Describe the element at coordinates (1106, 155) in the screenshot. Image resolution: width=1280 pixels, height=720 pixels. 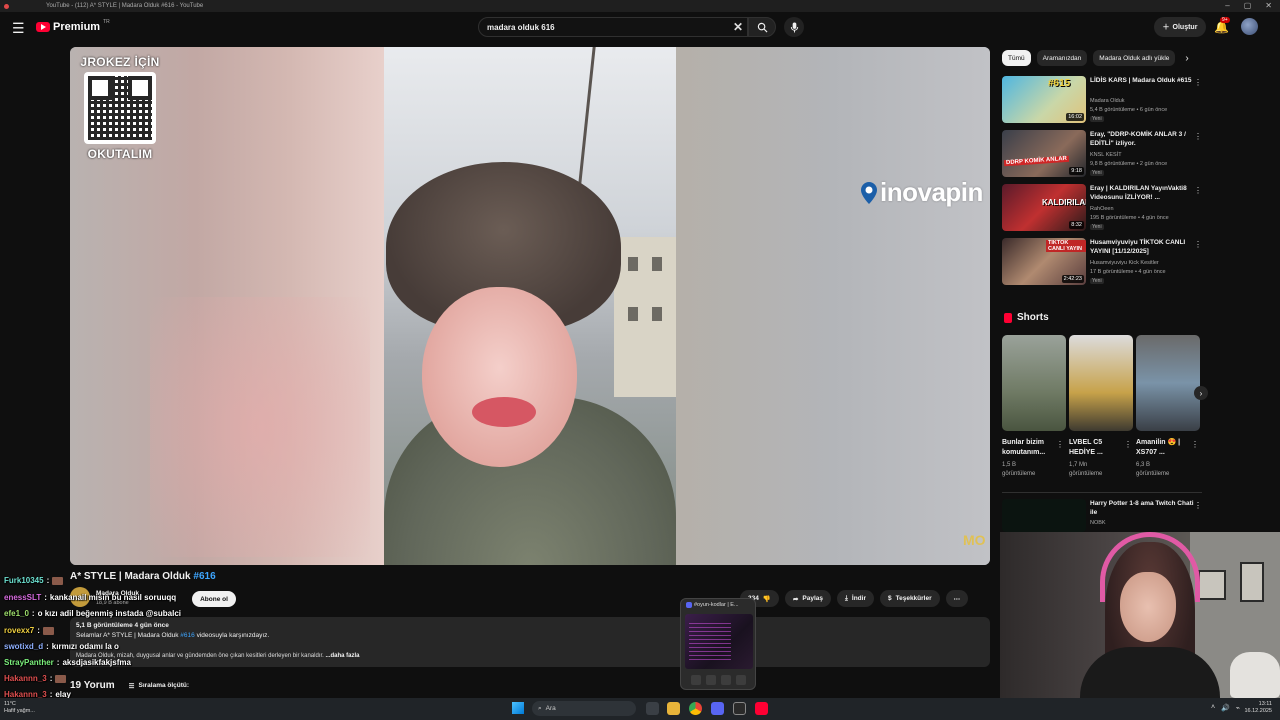
I see `channel-name: KNSL KESİT` at that location.